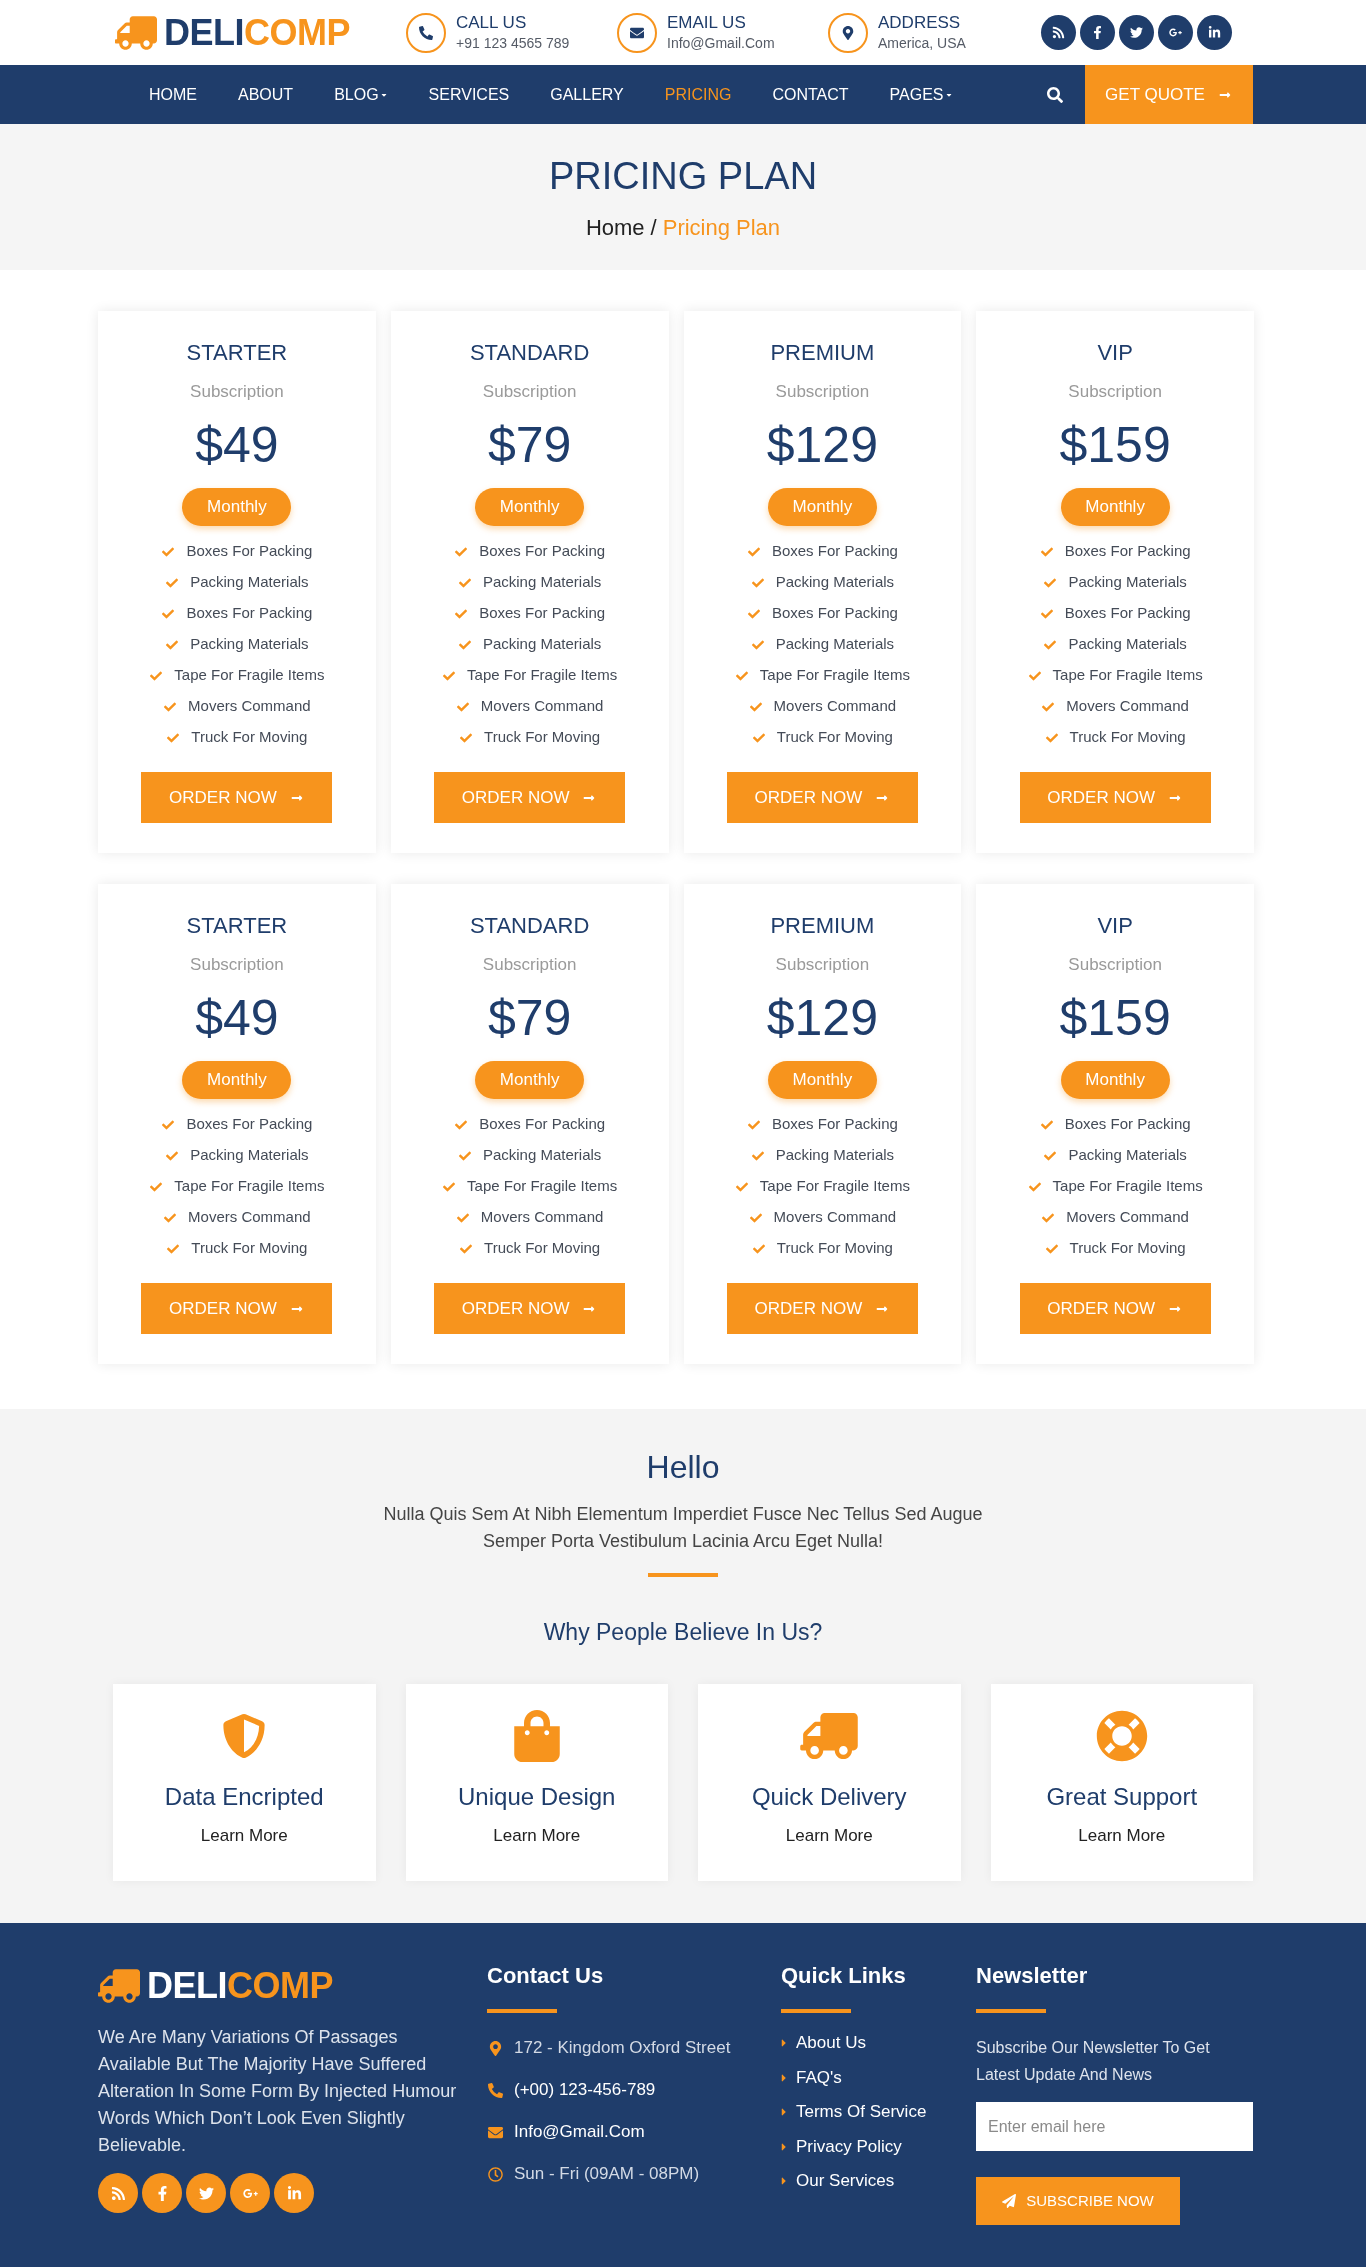 Image resolution: width=1366 pixels, height=2267 pixels. What do you see at coordinates (822, 926) in the screenshot?
I see `plan-name: PREMIUM` at bounding box center [822, 926].